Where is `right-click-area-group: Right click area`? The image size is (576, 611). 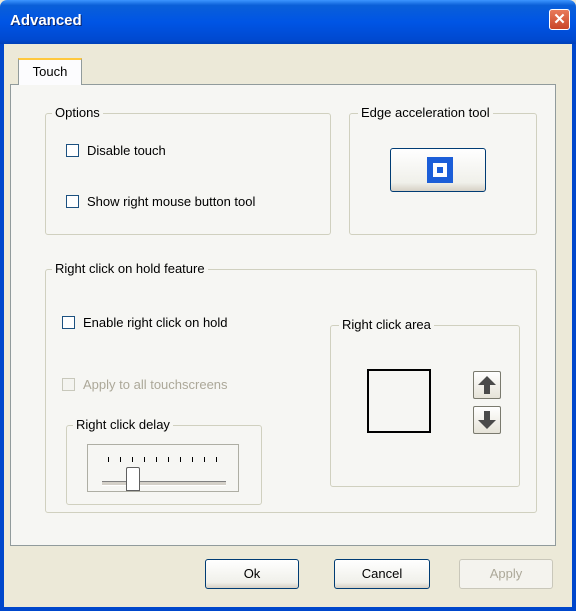
right-click-area-group: Right click area is located at coordinates (425, 402).